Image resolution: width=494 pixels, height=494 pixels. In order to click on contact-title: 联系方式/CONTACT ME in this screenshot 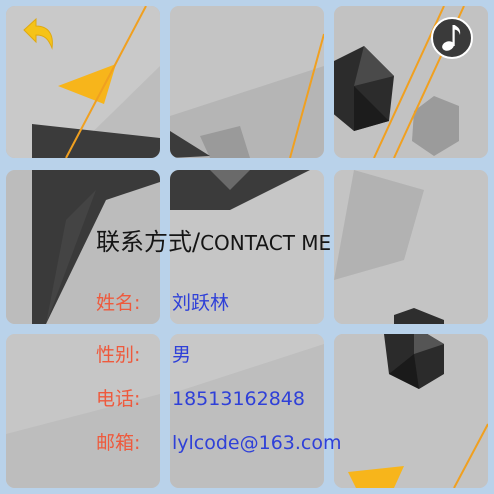, I will do `click(213, 239)`.